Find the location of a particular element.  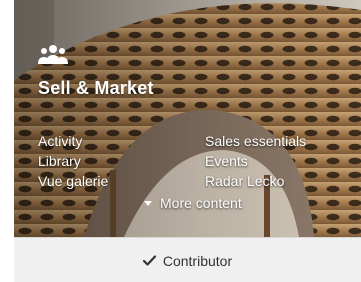

more-content-toggle: More content is located at coordinates (193, 203).